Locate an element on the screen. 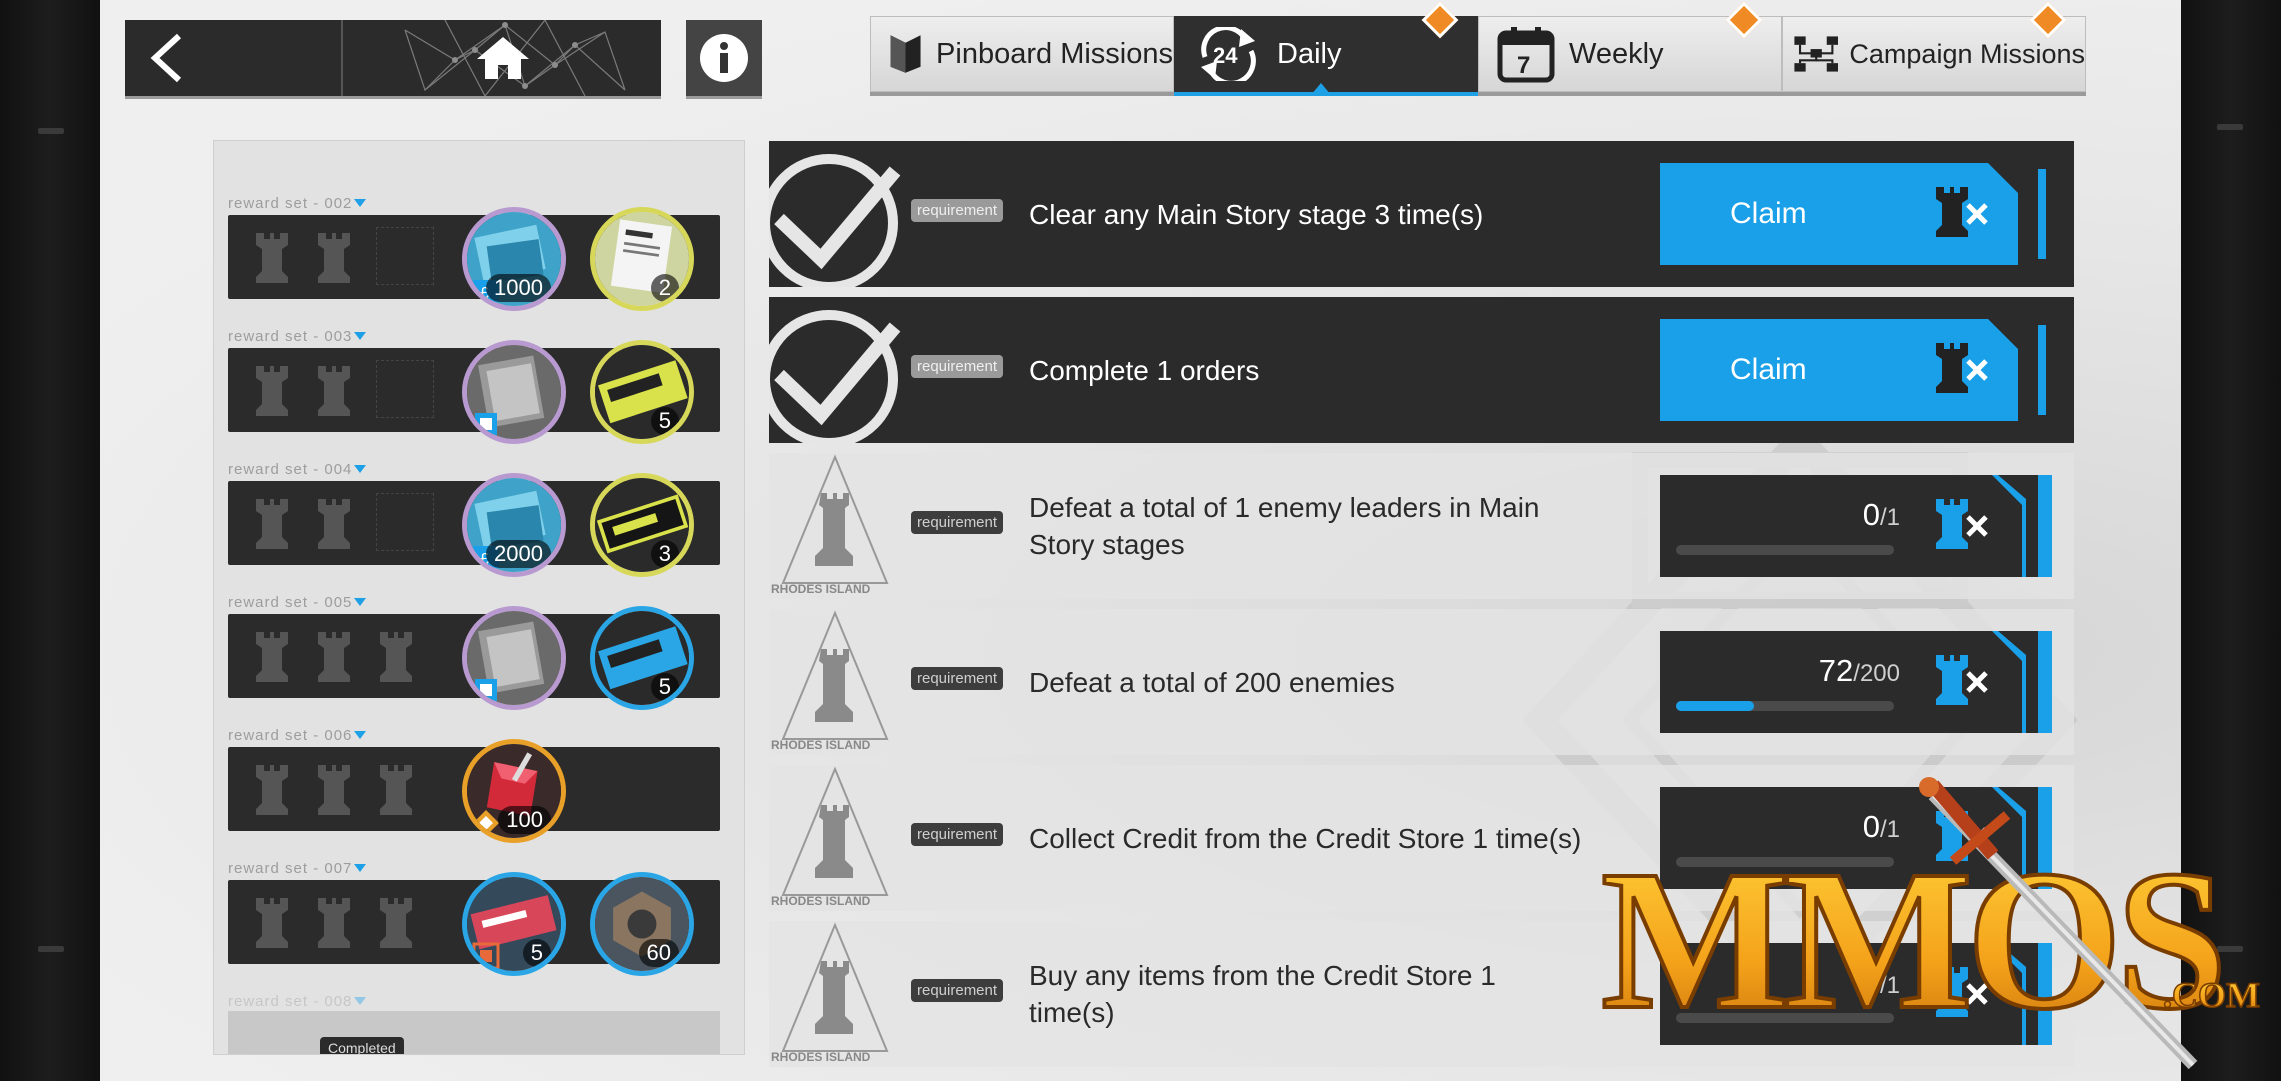 The image size is (2281, 1081). home-icon is located at coordinates (503, 58).